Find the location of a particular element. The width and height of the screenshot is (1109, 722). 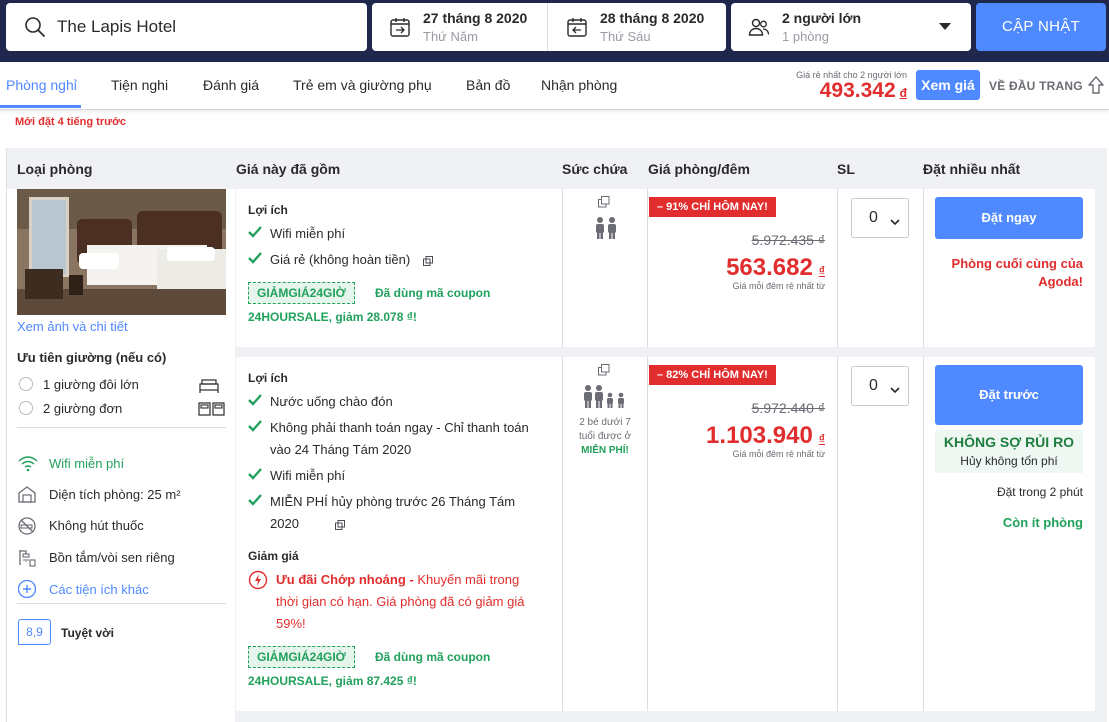

checkin-field: 27 tháng 8 2020 Thứ Năm is located at coordinates (460, 27).